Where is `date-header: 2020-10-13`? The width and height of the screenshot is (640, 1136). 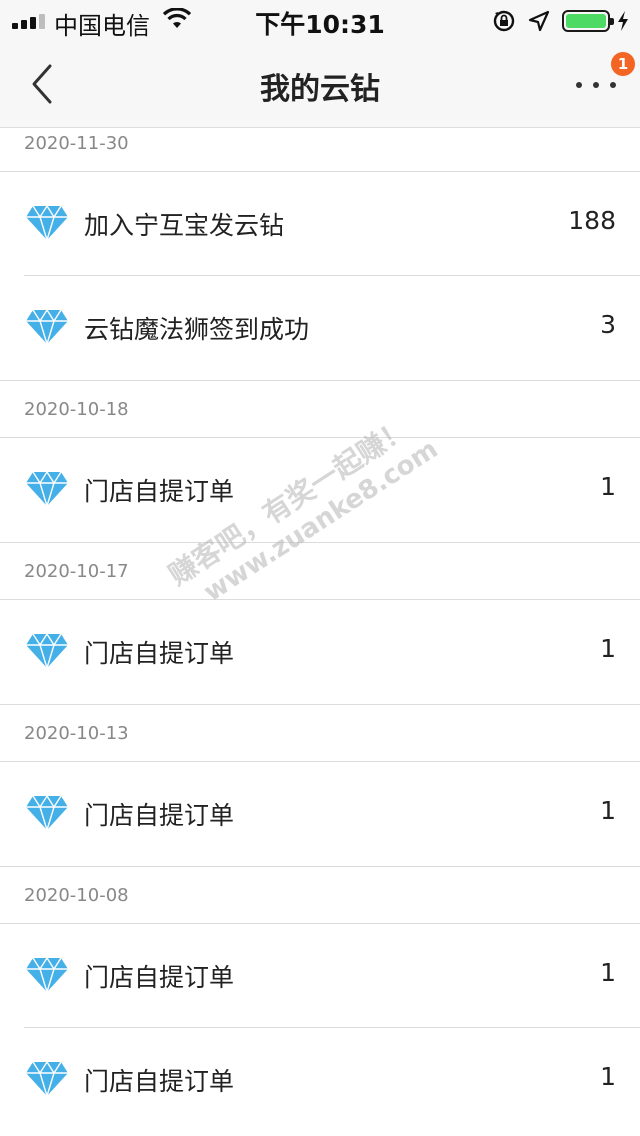
date-header: 2020-10-13 is located at coordinates (320, 733).